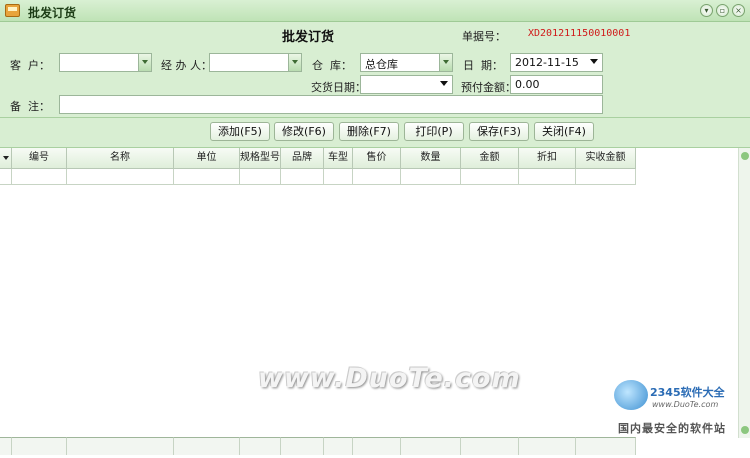 The height and width of the screenshot is (458, 750). Describe the element at coordinates (444, 83) in the screenshot. I see `delivery-date-dropdown-icon` at that location.